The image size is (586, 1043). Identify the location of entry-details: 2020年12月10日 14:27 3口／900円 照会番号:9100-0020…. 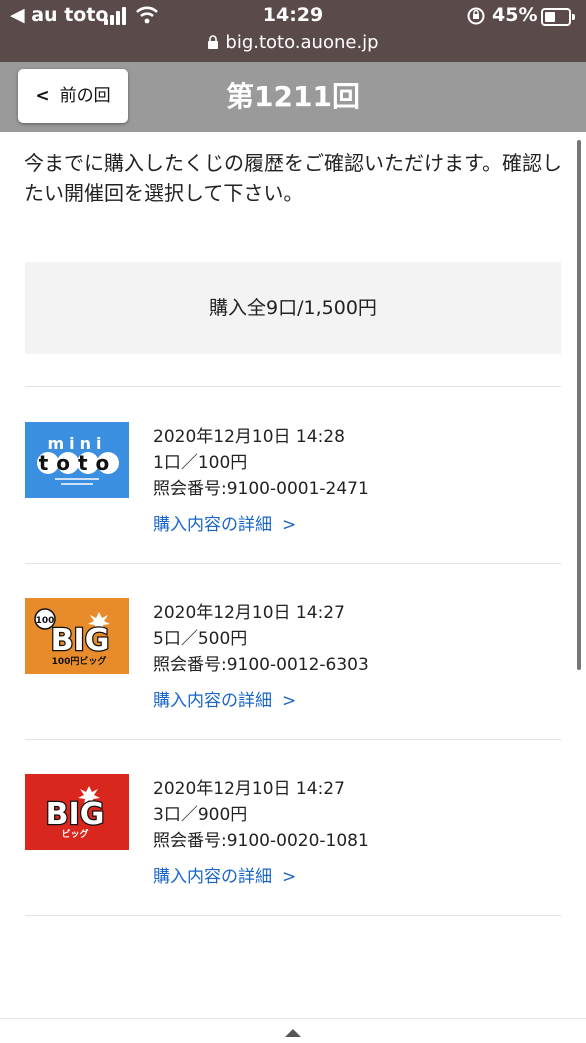
(261, 815).